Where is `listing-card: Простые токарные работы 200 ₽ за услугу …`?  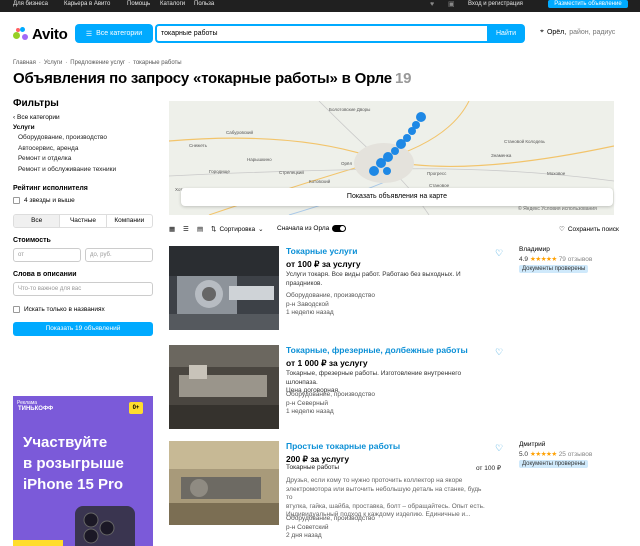 listing-card: Простые токарные работы 200 ₽ за услугу … is located at coordinates (396, 493).